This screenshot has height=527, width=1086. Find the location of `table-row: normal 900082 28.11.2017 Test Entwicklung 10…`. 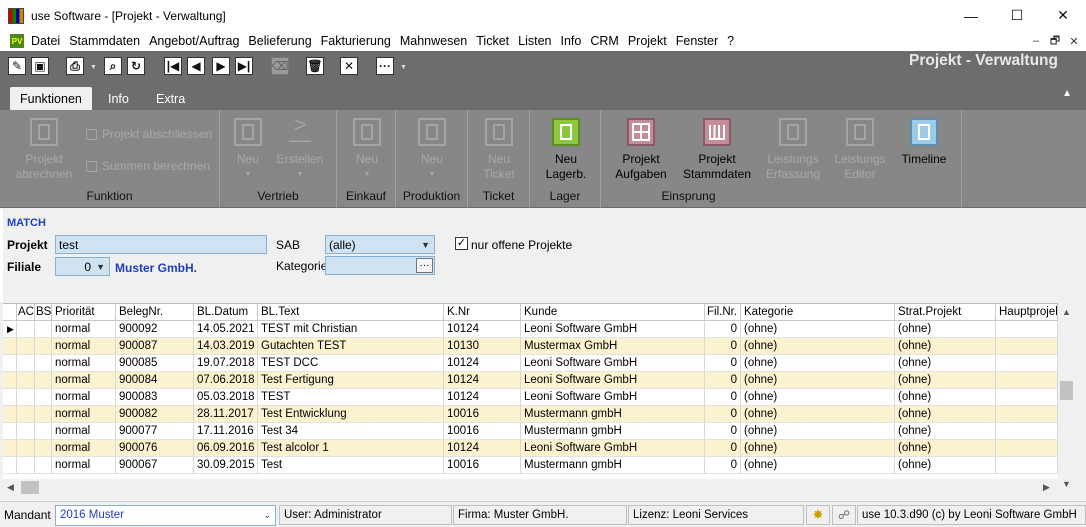

table-row: normal 900082 28.11.2017 Test Entwicklung 10… is located at coordinates (530, 414).